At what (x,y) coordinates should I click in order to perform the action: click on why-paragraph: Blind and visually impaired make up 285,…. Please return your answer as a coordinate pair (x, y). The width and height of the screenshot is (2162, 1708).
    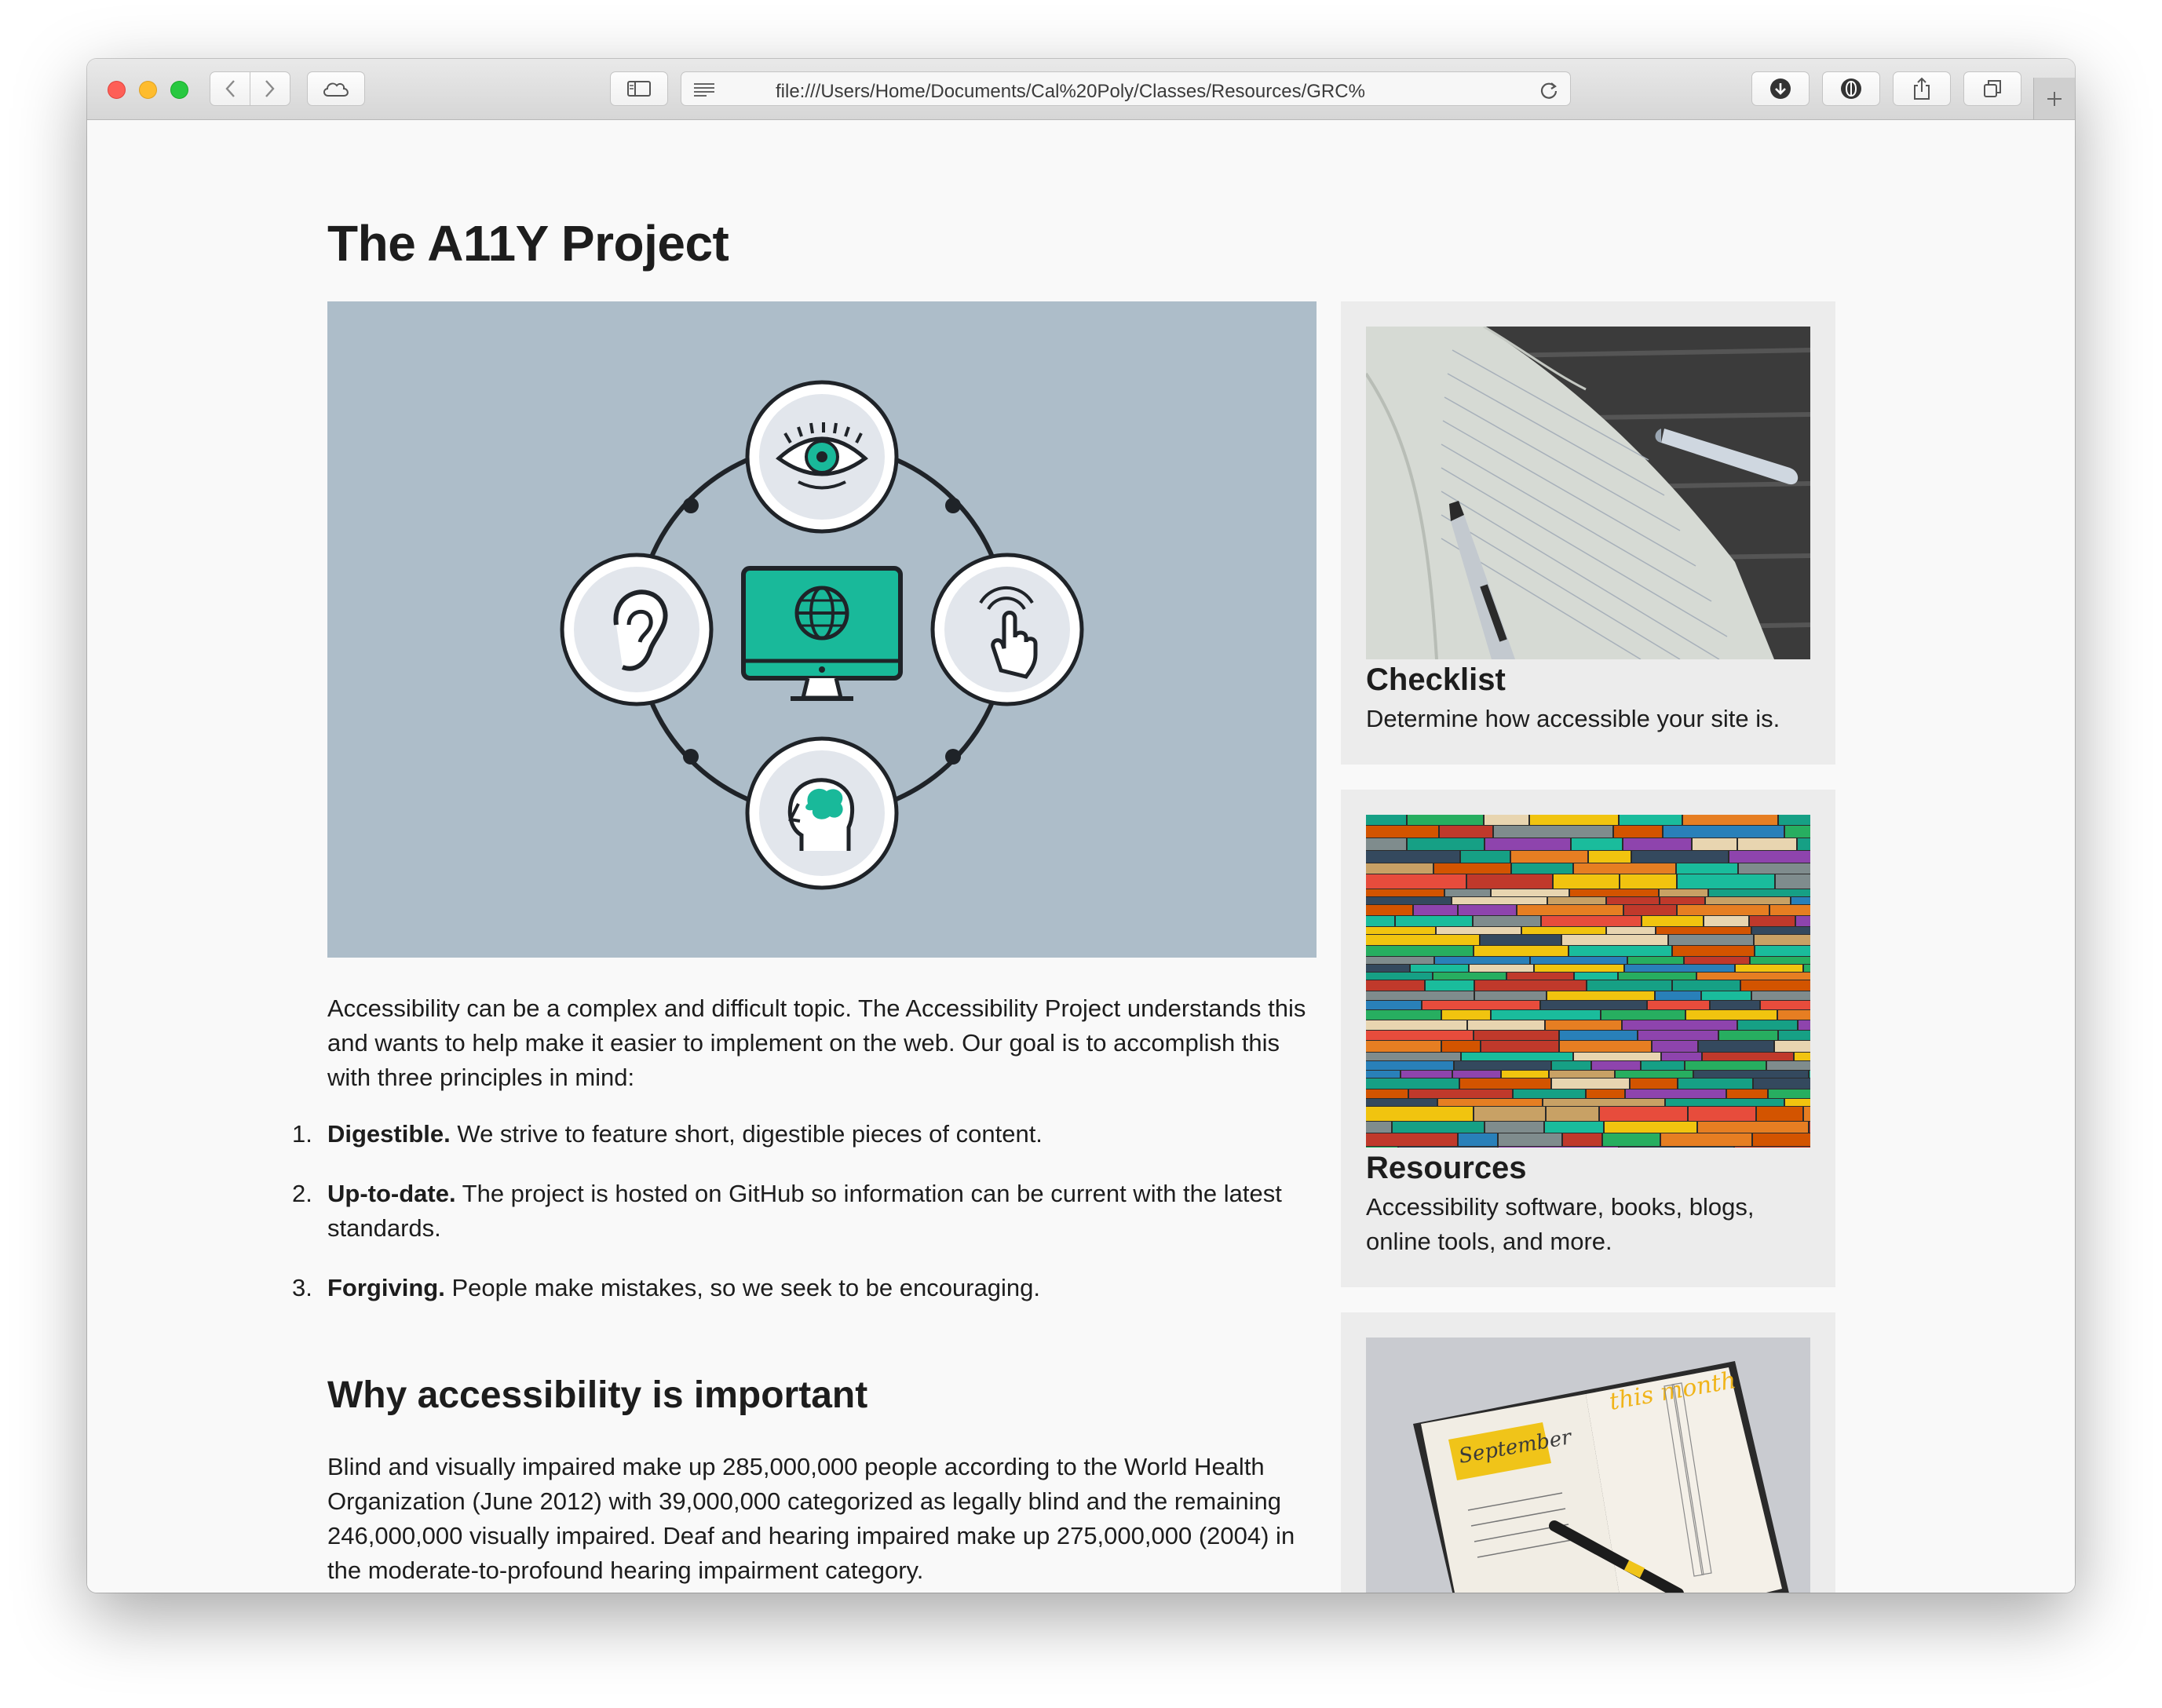
    Looking at the image, I should click on (811, 1519).